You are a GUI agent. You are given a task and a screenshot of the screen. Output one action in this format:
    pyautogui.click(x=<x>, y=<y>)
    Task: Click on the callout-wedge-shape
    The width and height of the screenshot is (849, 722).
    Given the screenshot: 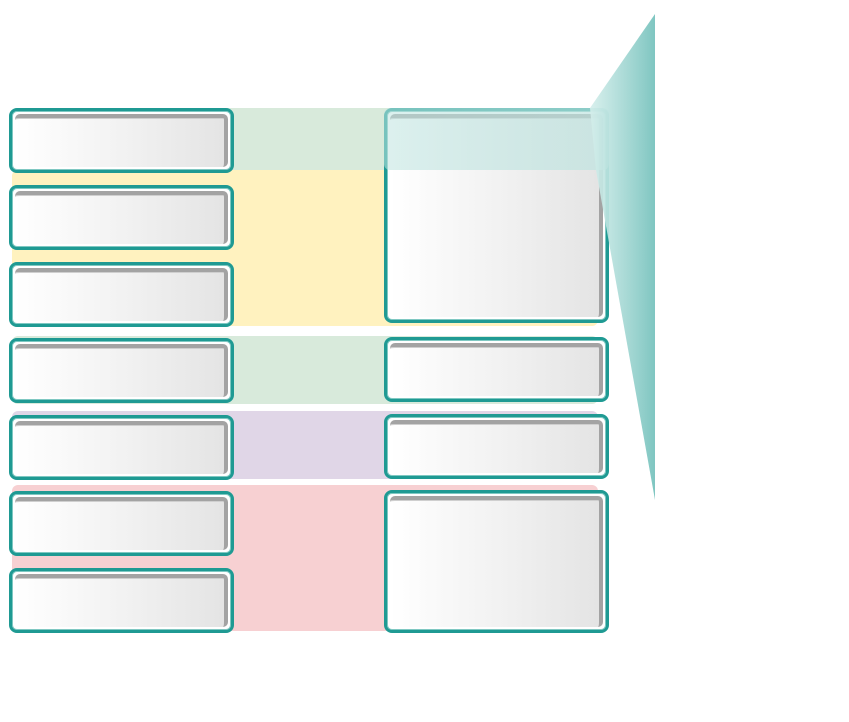 What is the action you would take?
    pyautogui.click(x=622, y=257)
    